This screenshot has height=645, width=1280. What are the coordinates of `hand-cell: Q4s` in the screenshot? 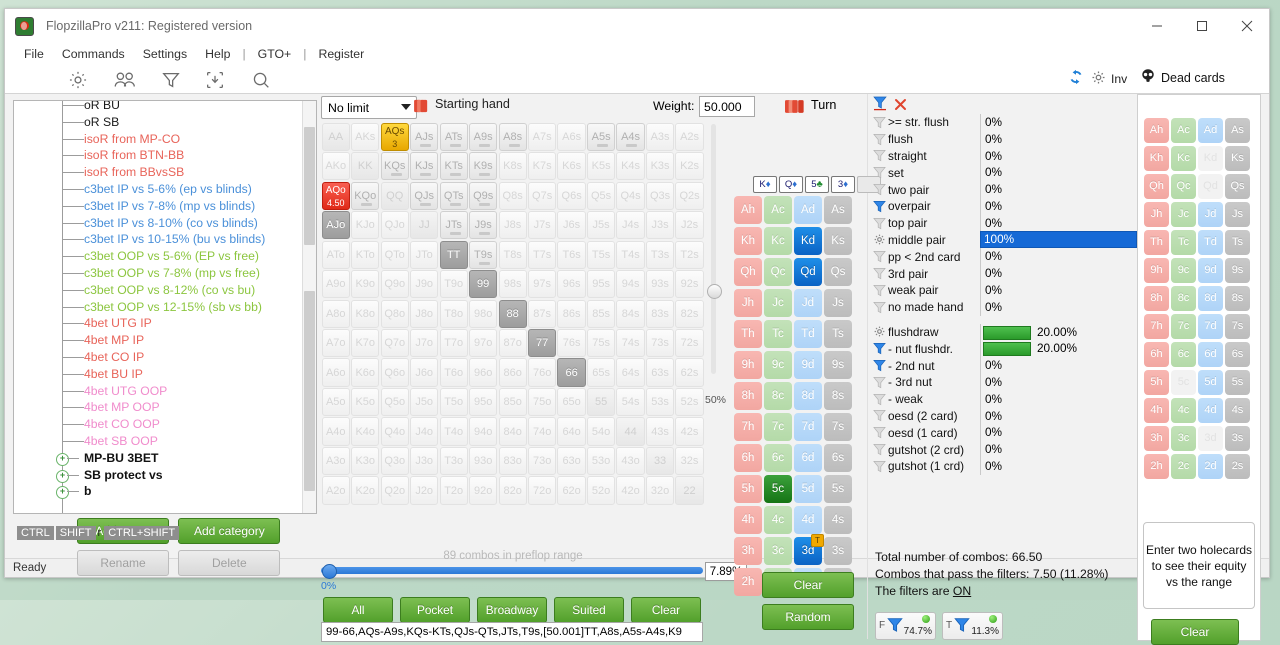 It's located at (630, 195).